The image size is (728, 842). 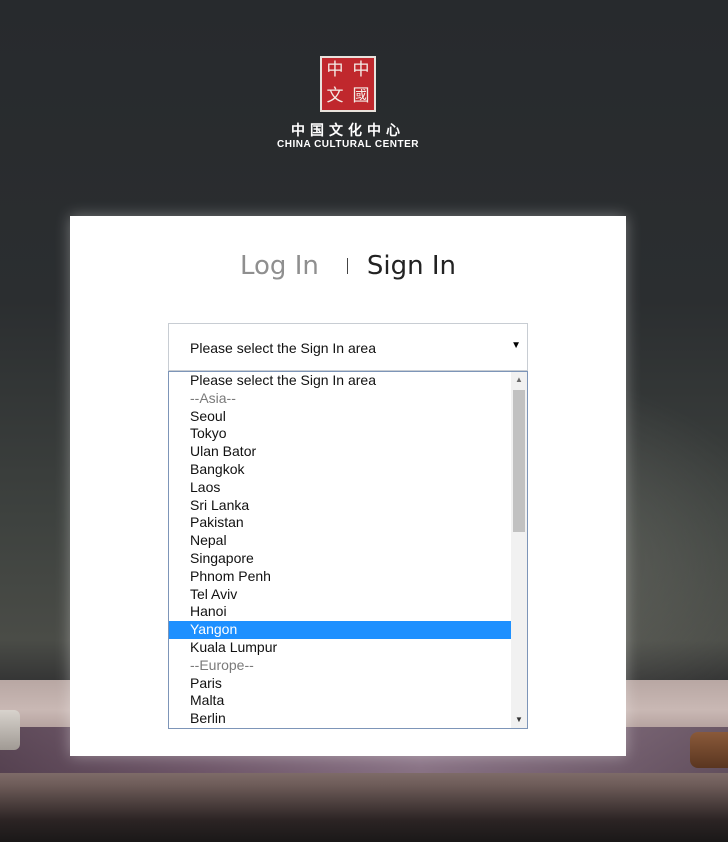 I want to click on dropdown-option: Hanoi, so click(x=340, y=612).